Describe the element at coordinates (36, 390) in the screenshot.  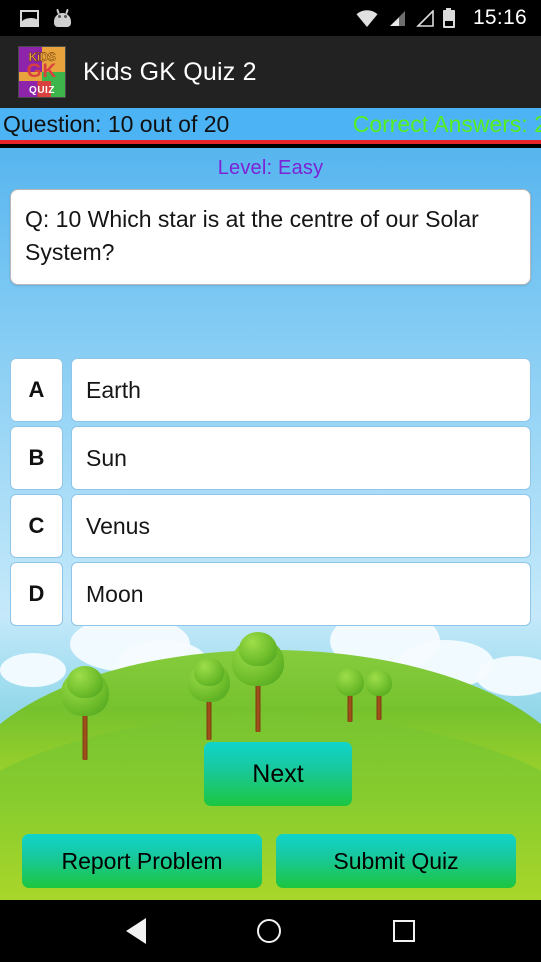
I see `option-letter-a: A` at that location.